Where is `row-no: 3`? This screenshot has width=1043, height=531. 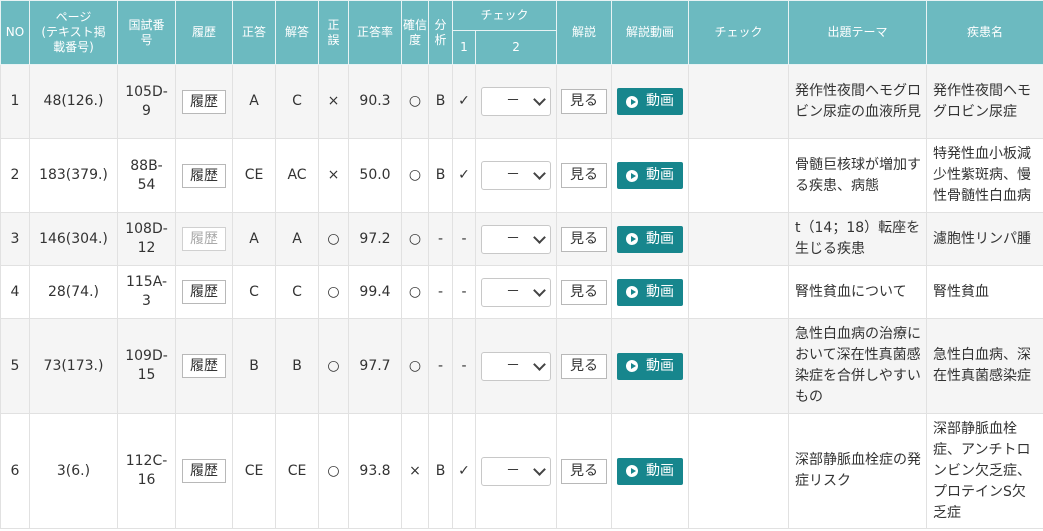 row-no: 3 is located at coordinates (15, 239).